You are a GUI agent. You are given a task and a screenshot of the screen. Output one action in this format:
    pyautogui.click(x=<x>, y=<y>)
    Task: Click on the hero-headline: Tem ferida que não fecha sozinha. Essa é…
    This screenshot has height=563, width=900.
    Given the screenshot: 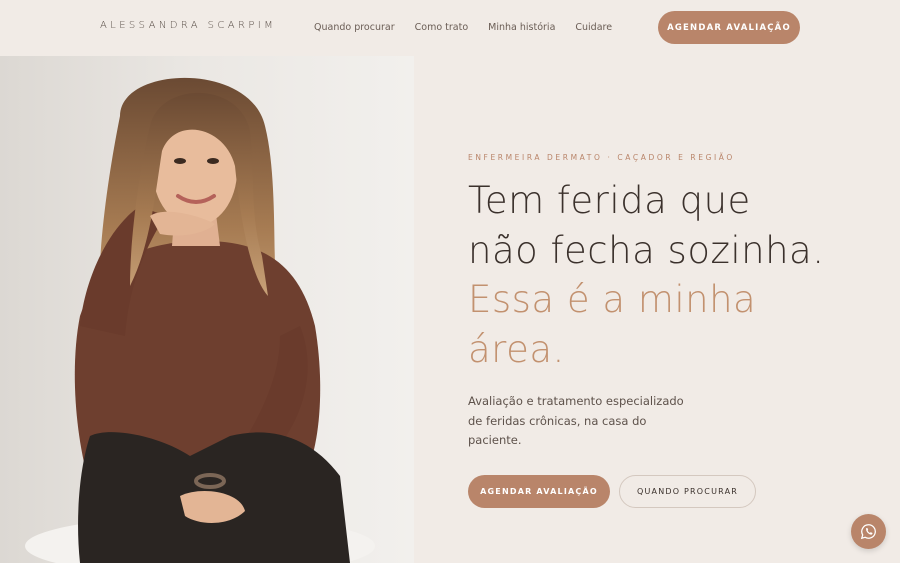 What is the action you would take?
    pyautogui.click(x=648, y=275)
    